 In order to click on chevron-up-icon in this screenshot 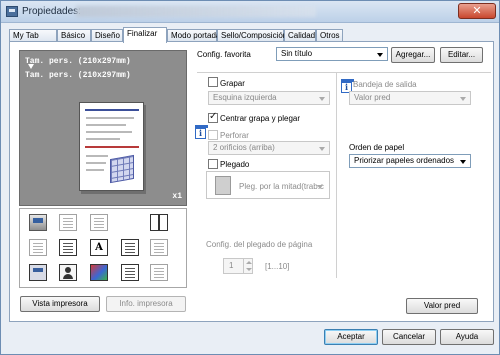, I will do `click(249, 262)`.